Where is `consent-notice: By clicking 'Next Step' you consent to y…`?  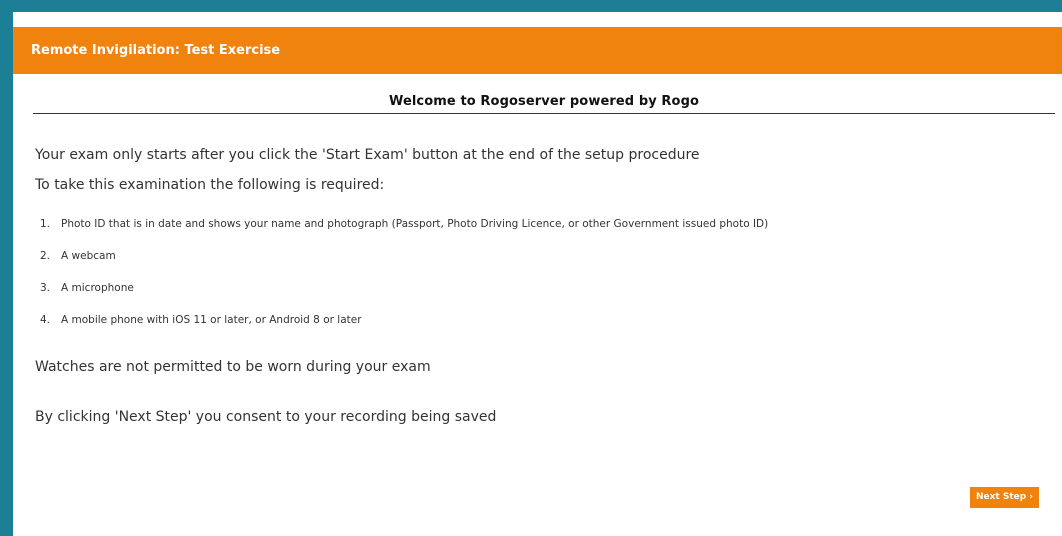 consent-notice: By clicking 'Next Step' you consent to y… is located at coordinates (266, 417).